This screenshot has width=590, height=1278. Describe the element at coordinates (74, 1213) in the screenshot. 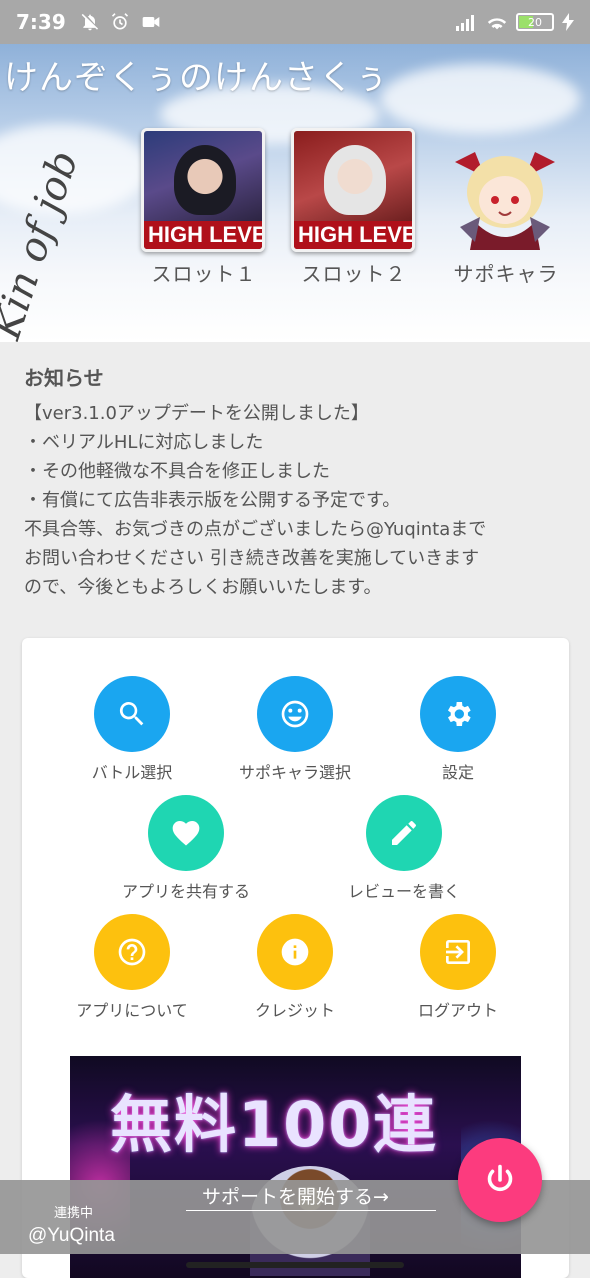

I see `link-status-label: 連携中` at that location.